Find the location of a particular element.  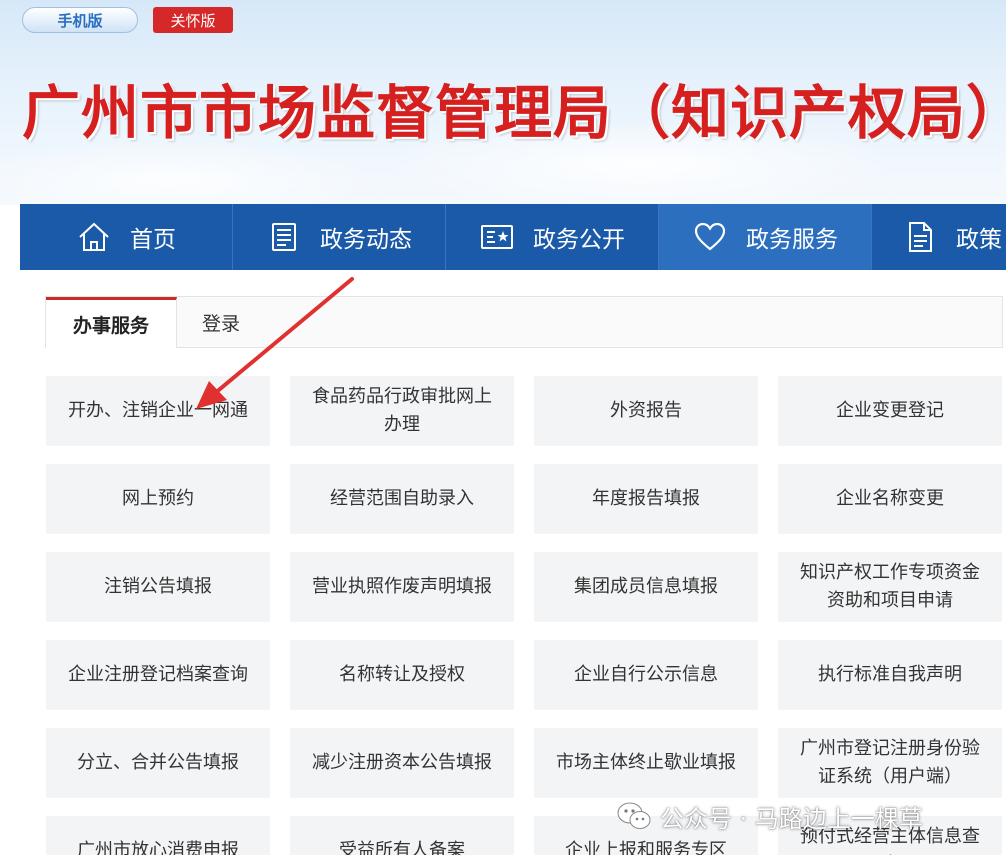

service-item: 广州市放心消费申报 is located at coordinates (158, 835).